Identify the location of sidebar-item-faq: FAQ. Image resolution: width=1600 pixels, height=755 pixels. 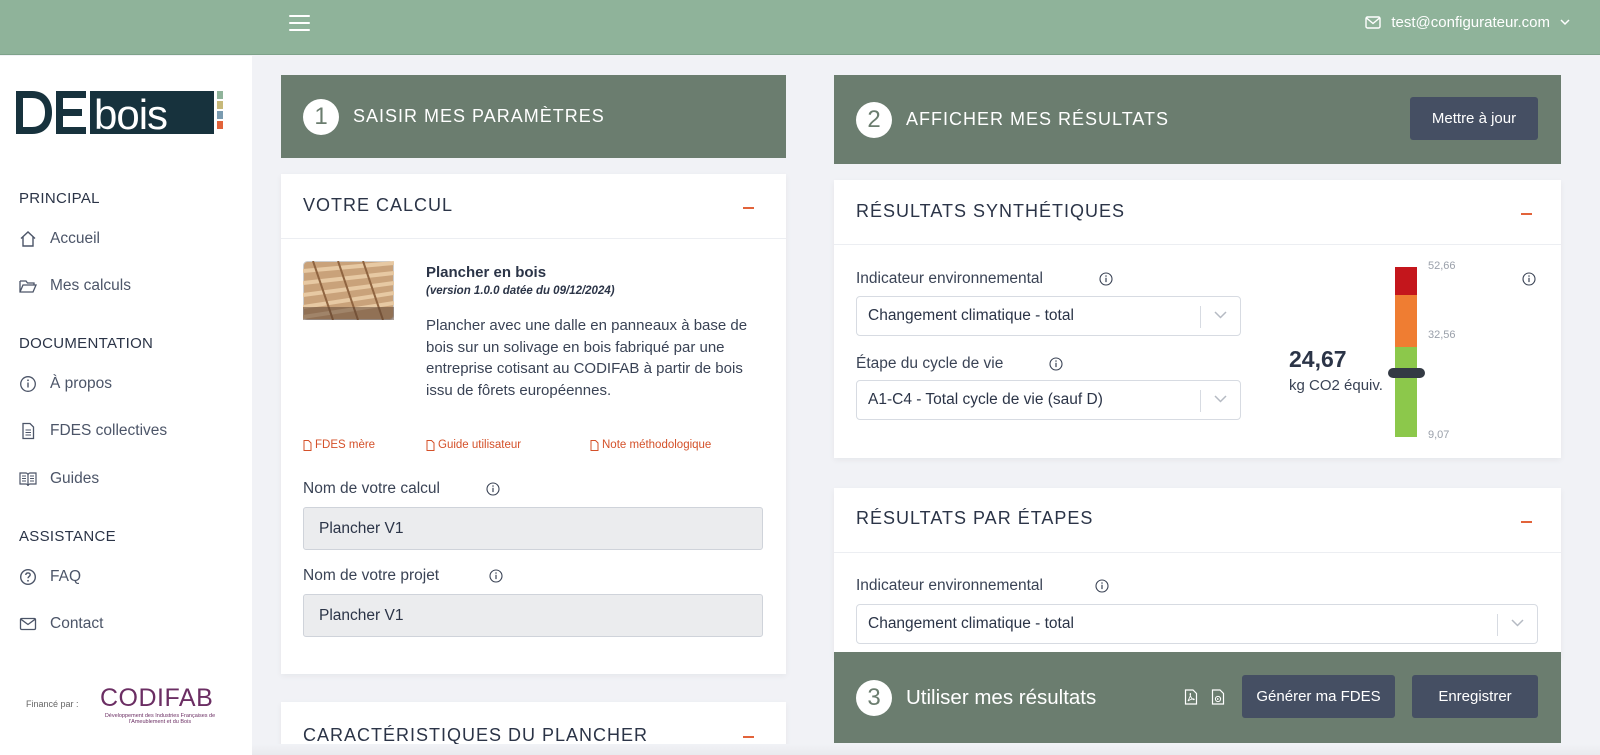
(50, 577).